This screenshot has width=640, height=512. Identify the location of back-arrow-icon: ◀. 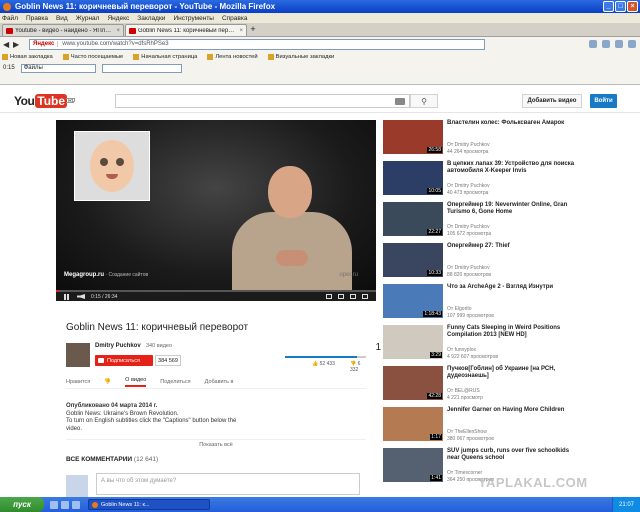
(8, 44).